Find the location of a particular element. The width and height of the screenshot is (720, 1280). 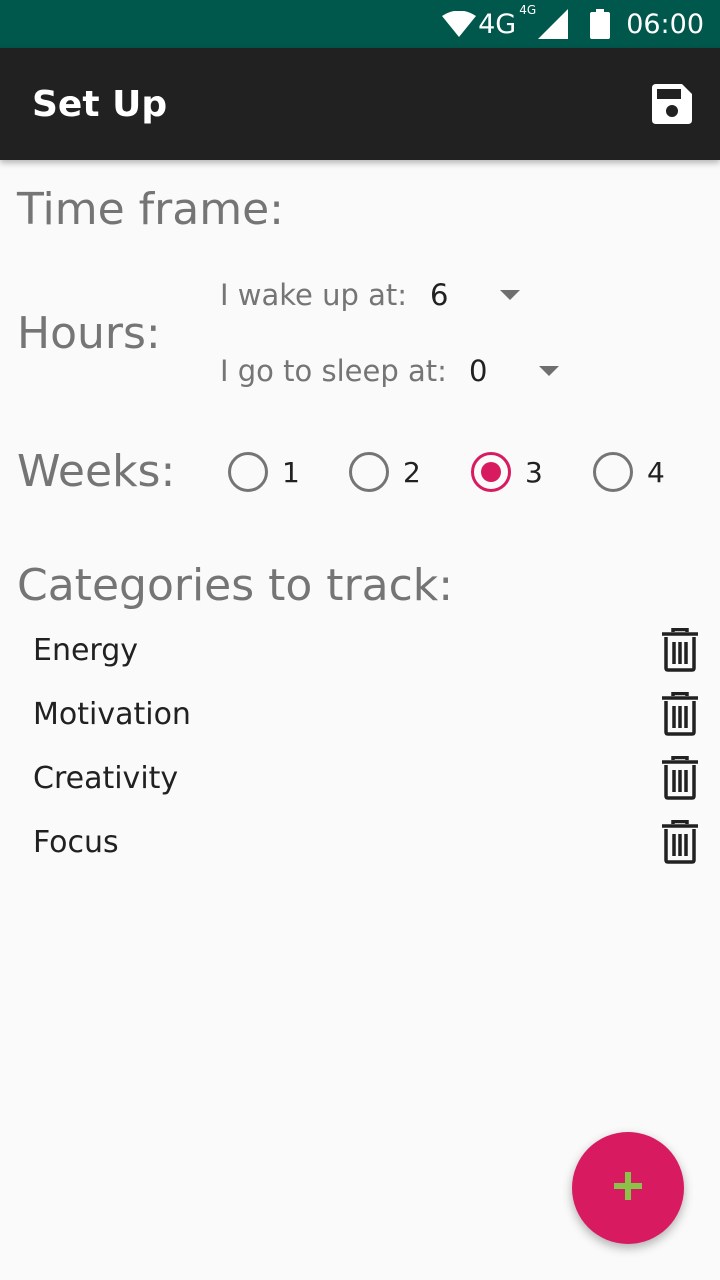

time-frame-title: Time frame: is located at coordinates (150, 209).